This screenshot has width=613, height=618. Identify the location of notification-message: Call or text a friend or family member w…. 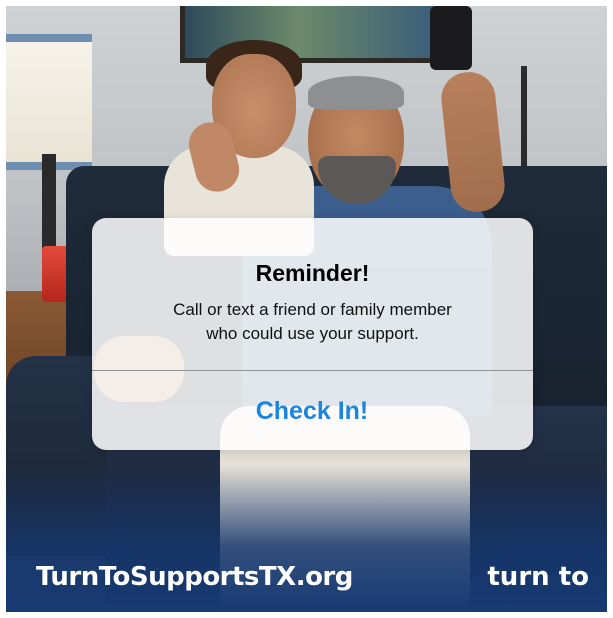
(312, 322).